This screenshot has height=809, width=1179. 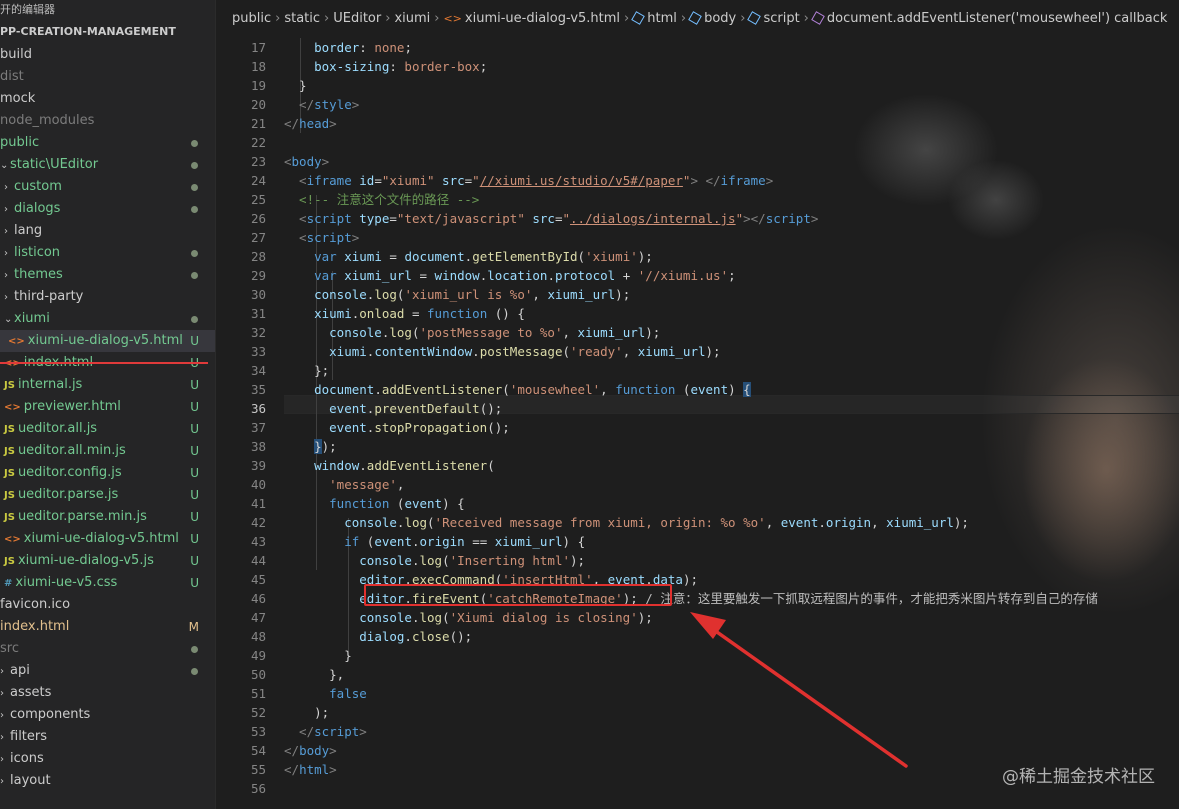 I want to click on code-token: event, so click(x=348, y=427).